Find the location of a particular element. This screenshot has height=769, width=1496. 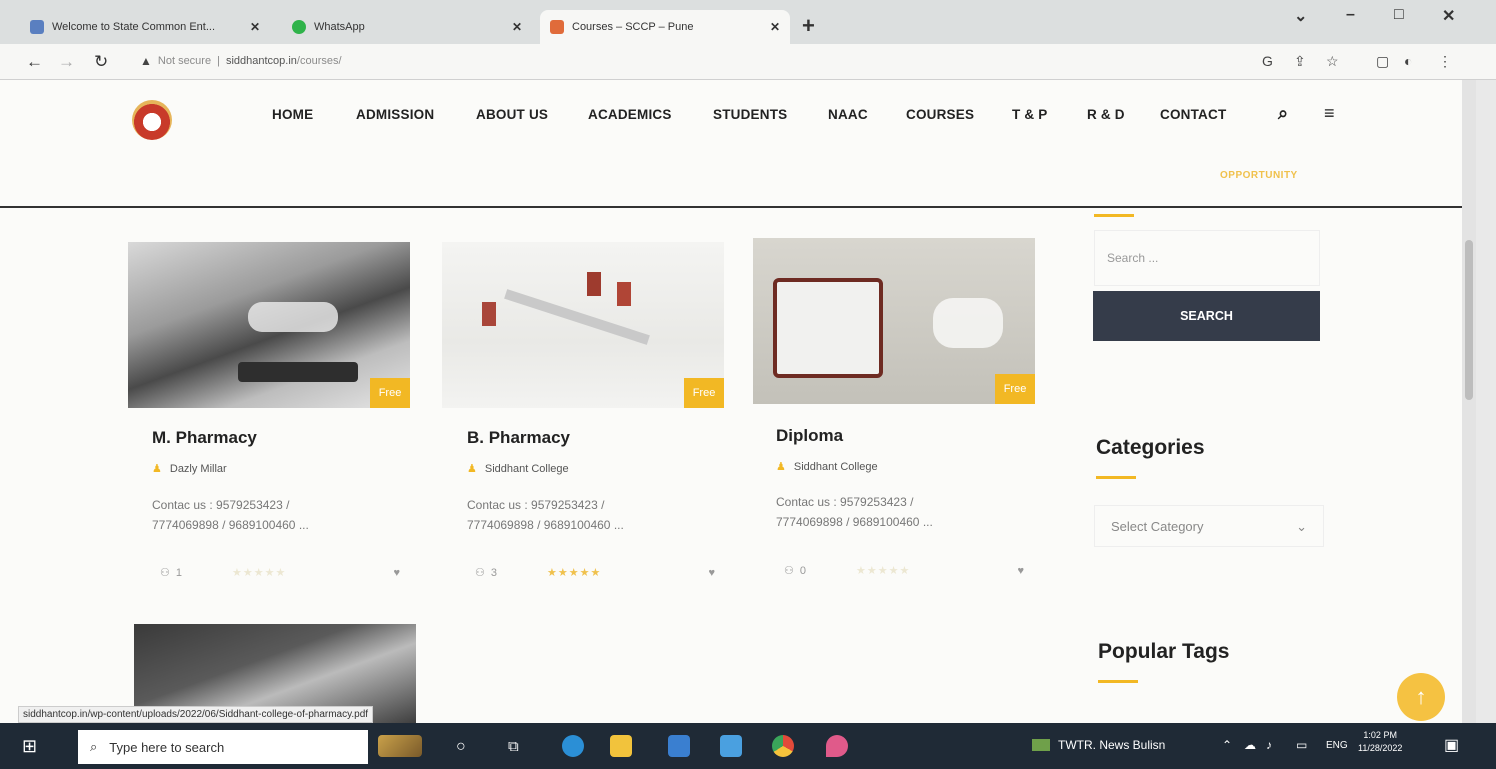

course-title: B. Pharmacy is located at coordinates (518, 438).